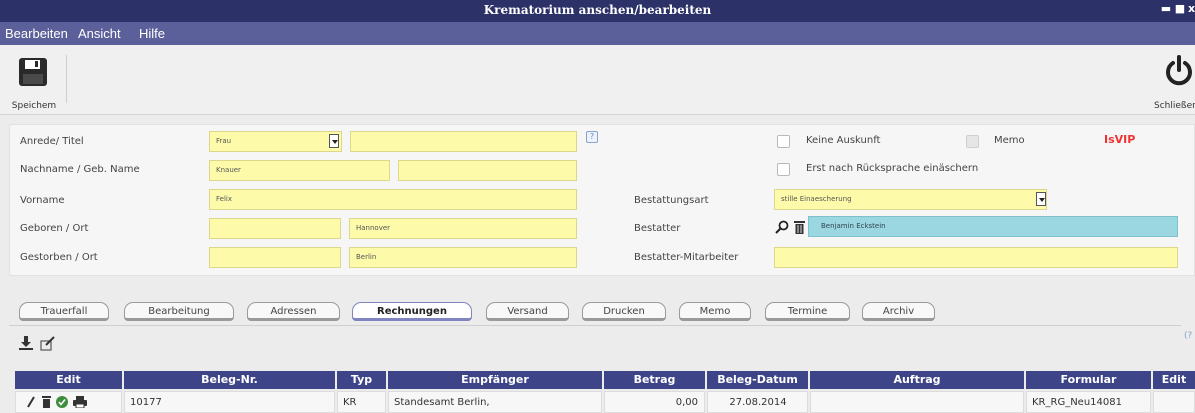 Image resolution: width=1195 pixels, height=413 pixels. I want to click on close-label: Schließen, so click(1174, 106).